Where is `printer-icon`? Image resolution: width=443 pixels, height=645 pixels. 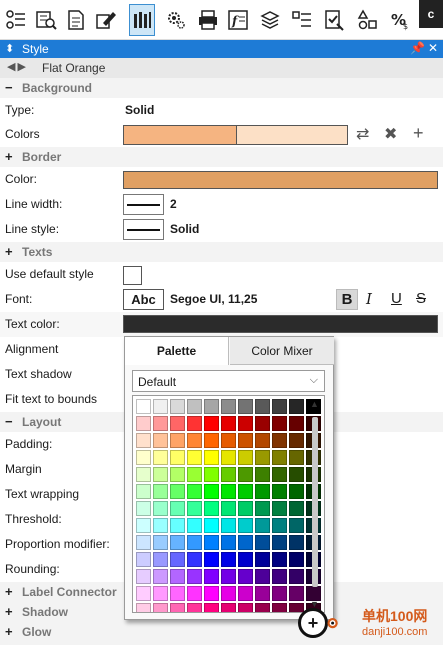
printer-icon is located at coordinates (208, 20).